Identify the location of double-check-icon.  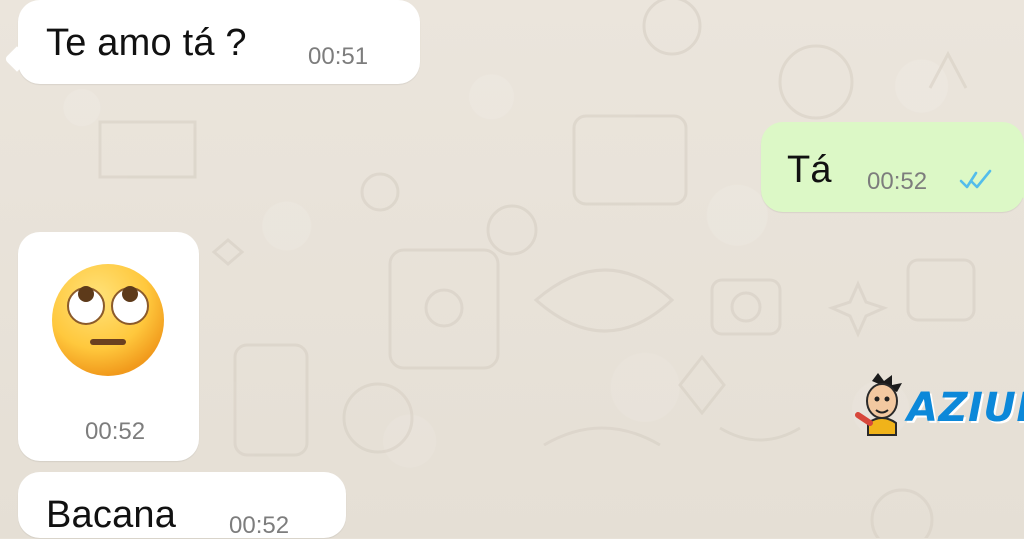
(975, 179).